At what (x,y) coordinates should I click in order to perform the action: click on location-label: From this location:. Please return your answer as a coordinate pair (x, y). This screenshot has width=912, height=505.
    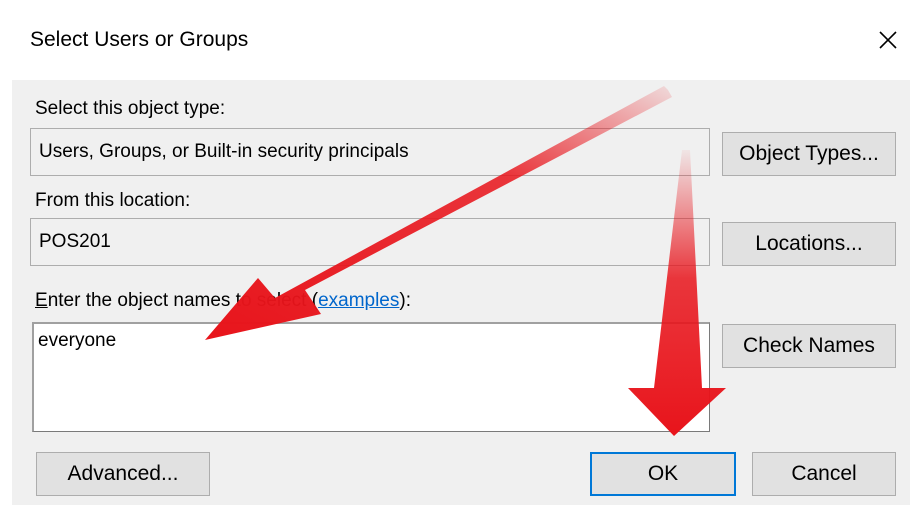
    Looking at the image, I should click on (113, 200).